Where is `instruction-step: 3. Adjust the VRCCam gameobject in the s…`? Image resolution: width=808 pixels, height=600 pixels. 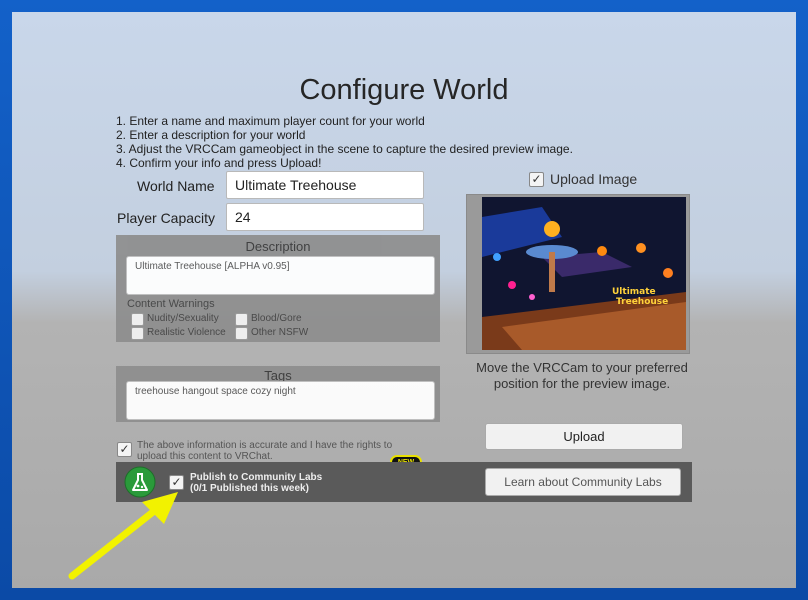
instruction-step: 3. Adjust the VRCCam gameobject in the s… is located at coordinates (344, 149).